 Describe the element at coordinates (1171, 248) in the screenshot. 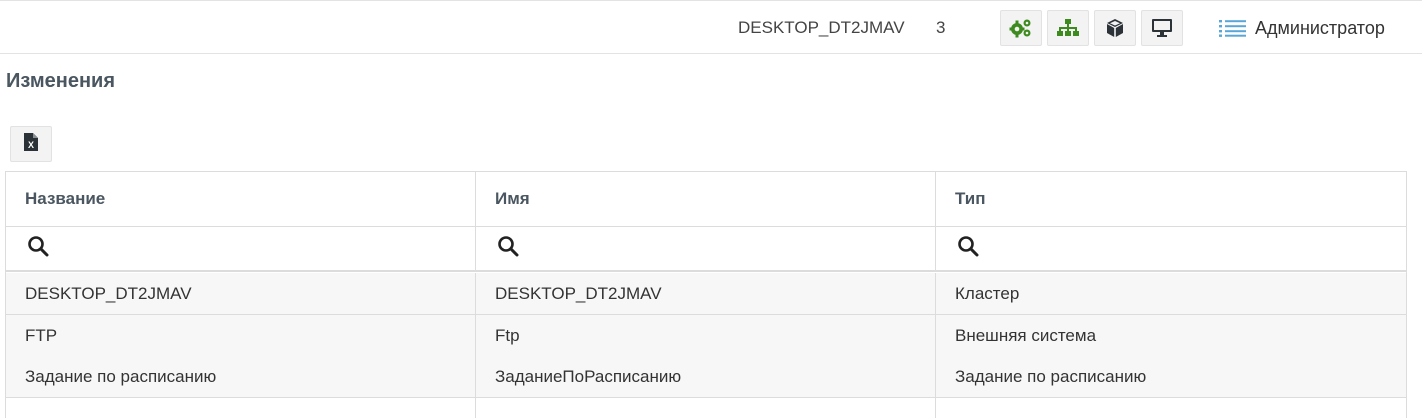

I see `filter-type` at that location.